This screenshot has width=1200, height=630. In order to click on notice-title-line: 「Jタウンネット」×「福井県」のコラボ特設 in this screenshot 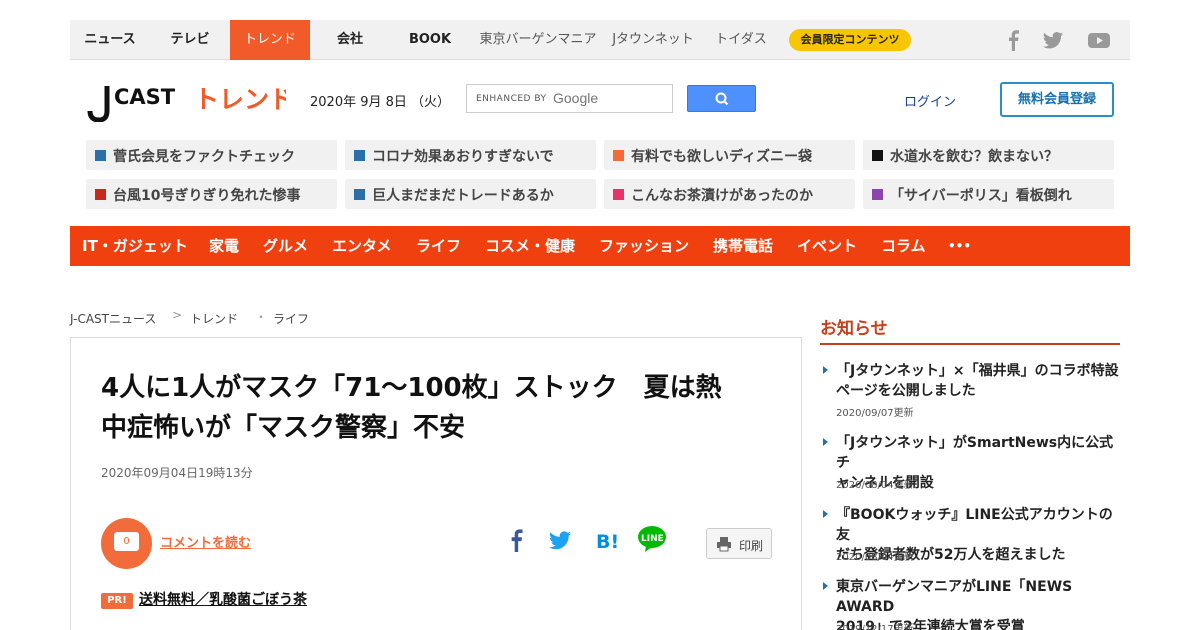, I will do `click(977, 371)`.